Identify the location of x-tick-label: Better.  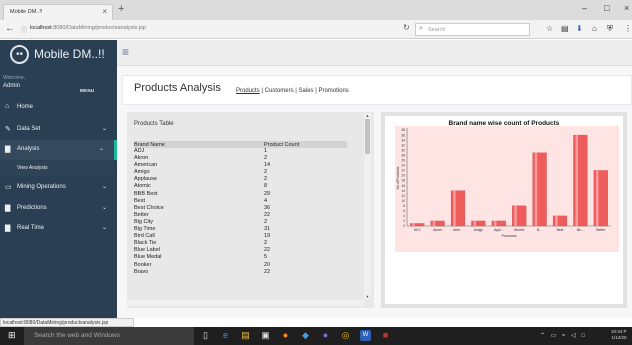
(601, 230).